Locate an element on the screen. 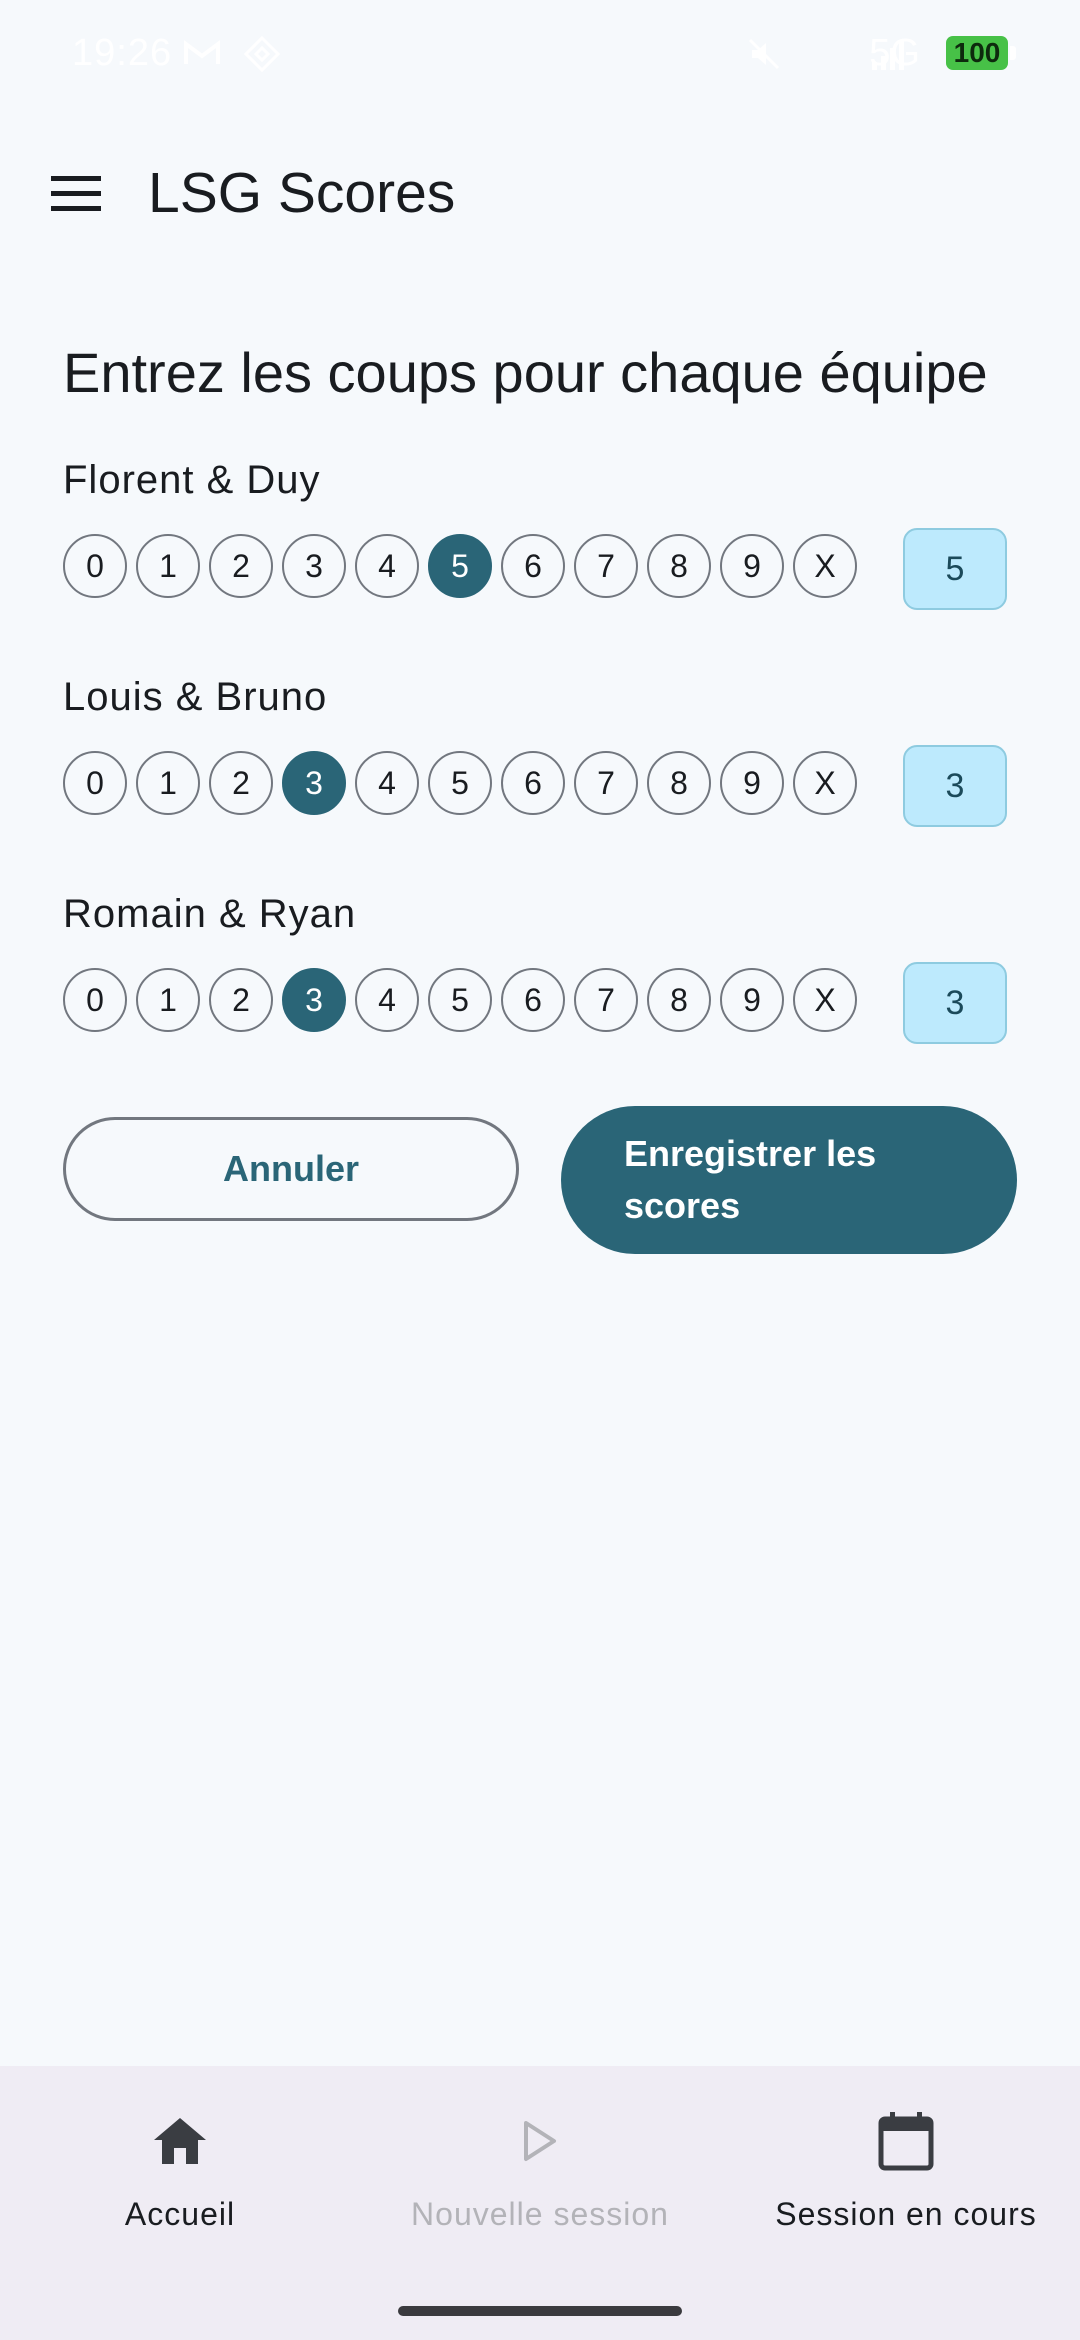 The height and width of the screenshot is (2340, 1080). mute-icon is located at coordinates (764, 54).